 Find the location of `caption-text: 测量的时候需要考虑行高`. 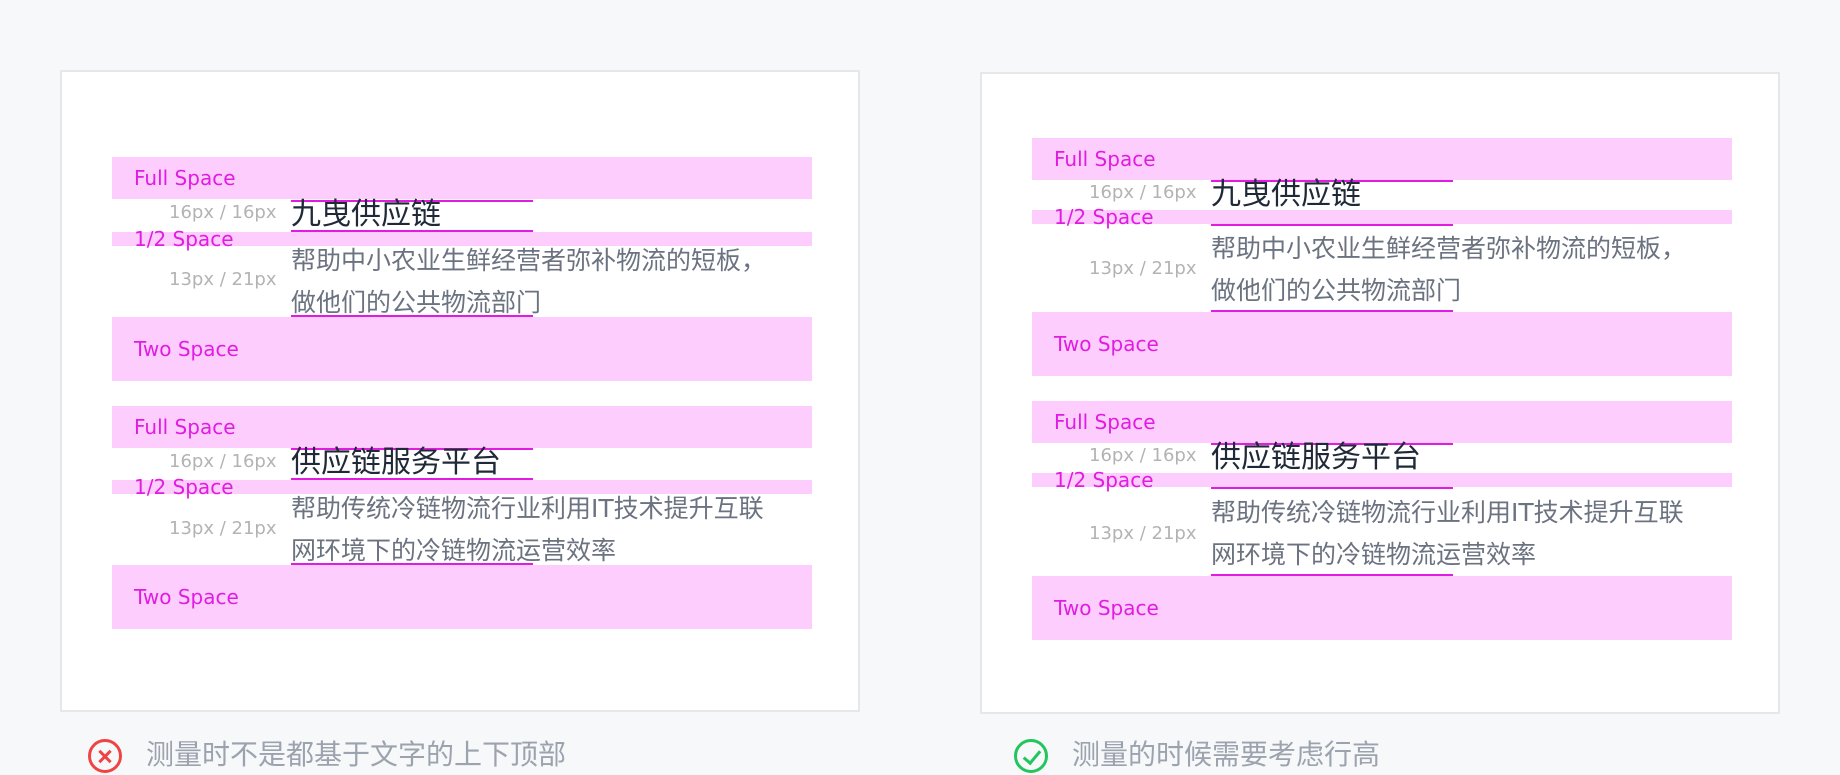

caption-text: 测量的时候需要考虑行高 is located at coordinates (1226, 754).